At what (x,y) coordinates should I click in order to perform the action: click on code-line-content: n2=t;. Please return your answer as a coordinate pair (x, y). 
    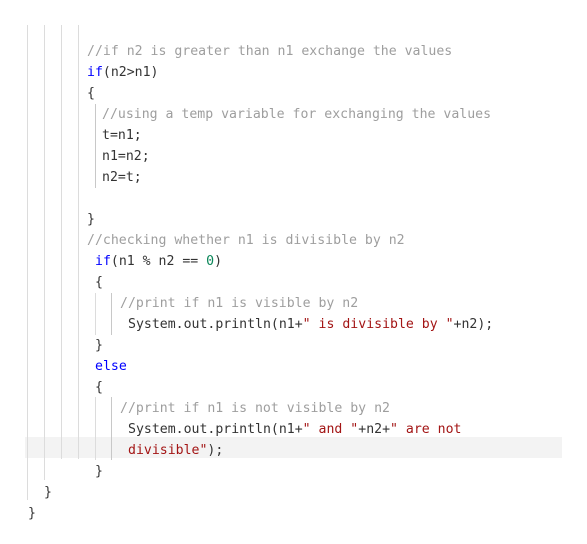
    Looking at the image, I should click on (122, 177).